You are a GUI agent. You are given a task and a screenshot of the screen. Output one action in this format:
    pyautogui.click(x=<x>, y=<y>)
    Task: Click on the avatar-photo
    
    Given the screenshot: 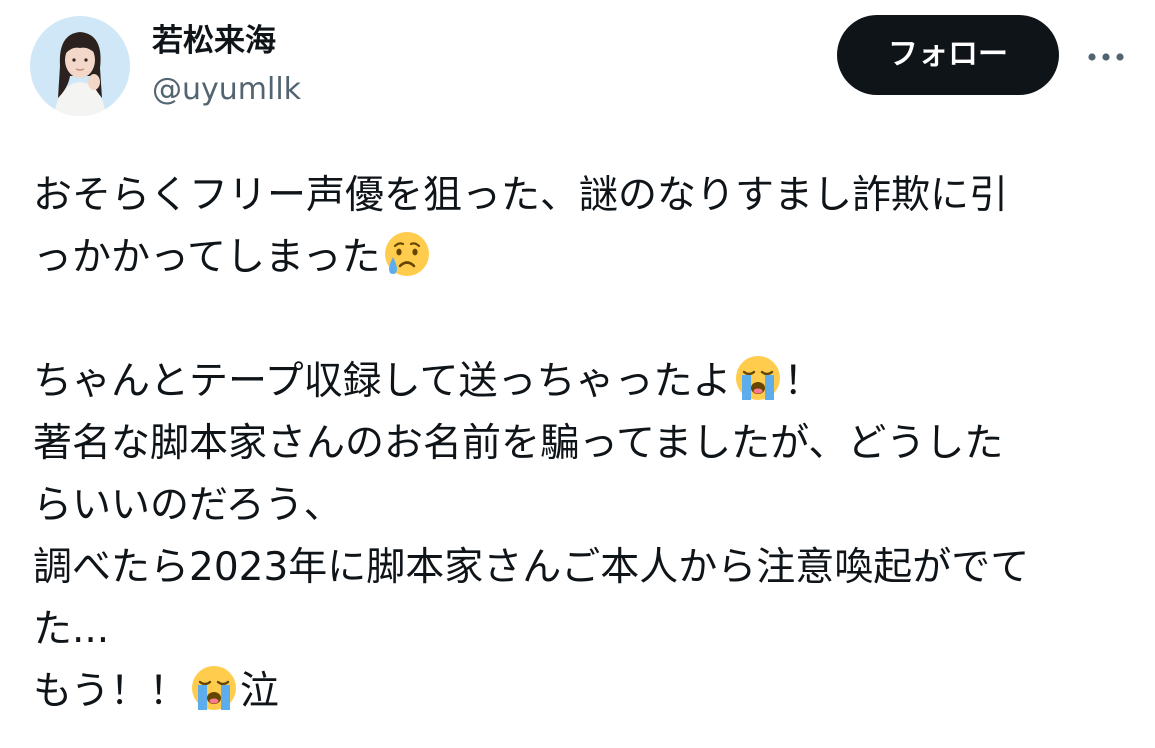 What is the action you would take?
    pyautogui.click(x=80, y=66)
    